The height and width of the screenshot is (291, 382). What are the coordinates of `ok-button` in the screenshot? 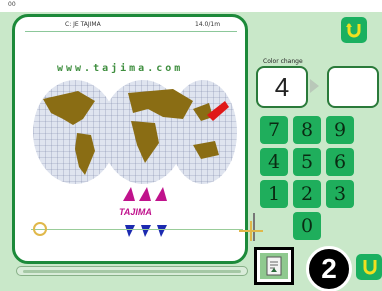 It's located at (369, 267).